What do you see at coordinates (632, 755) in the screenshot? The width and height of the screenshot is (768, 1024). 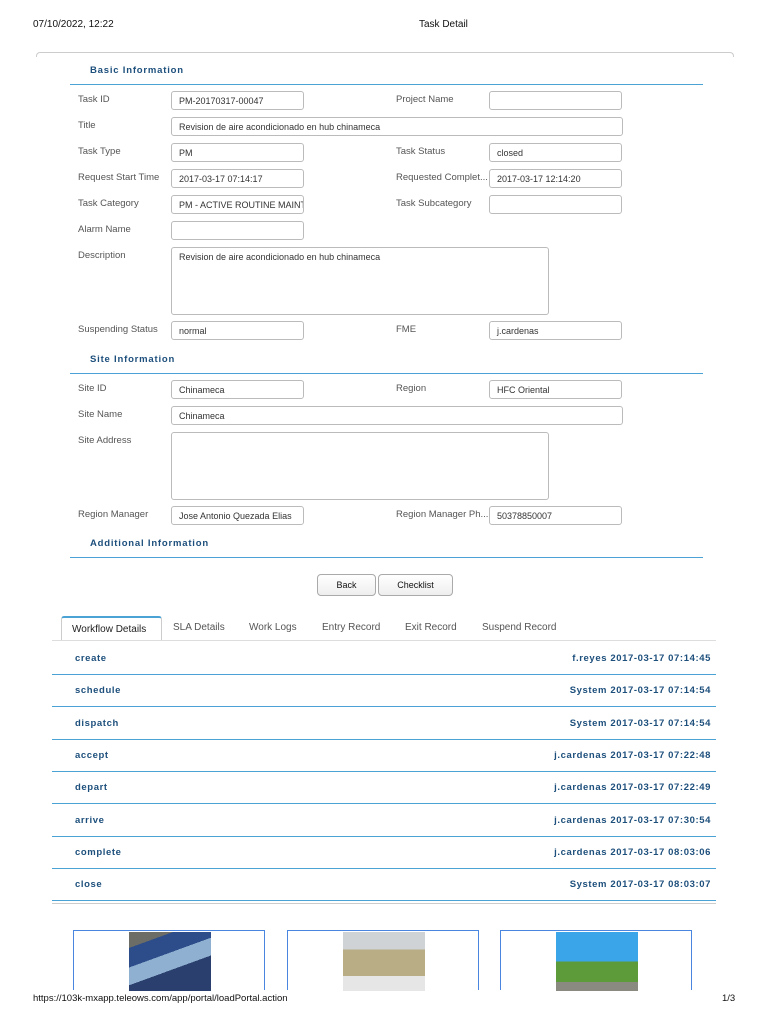 I see `workflow-actor-time: j.cardenas 2017-03-17 07:22:48` at bounding box center [632, 755].